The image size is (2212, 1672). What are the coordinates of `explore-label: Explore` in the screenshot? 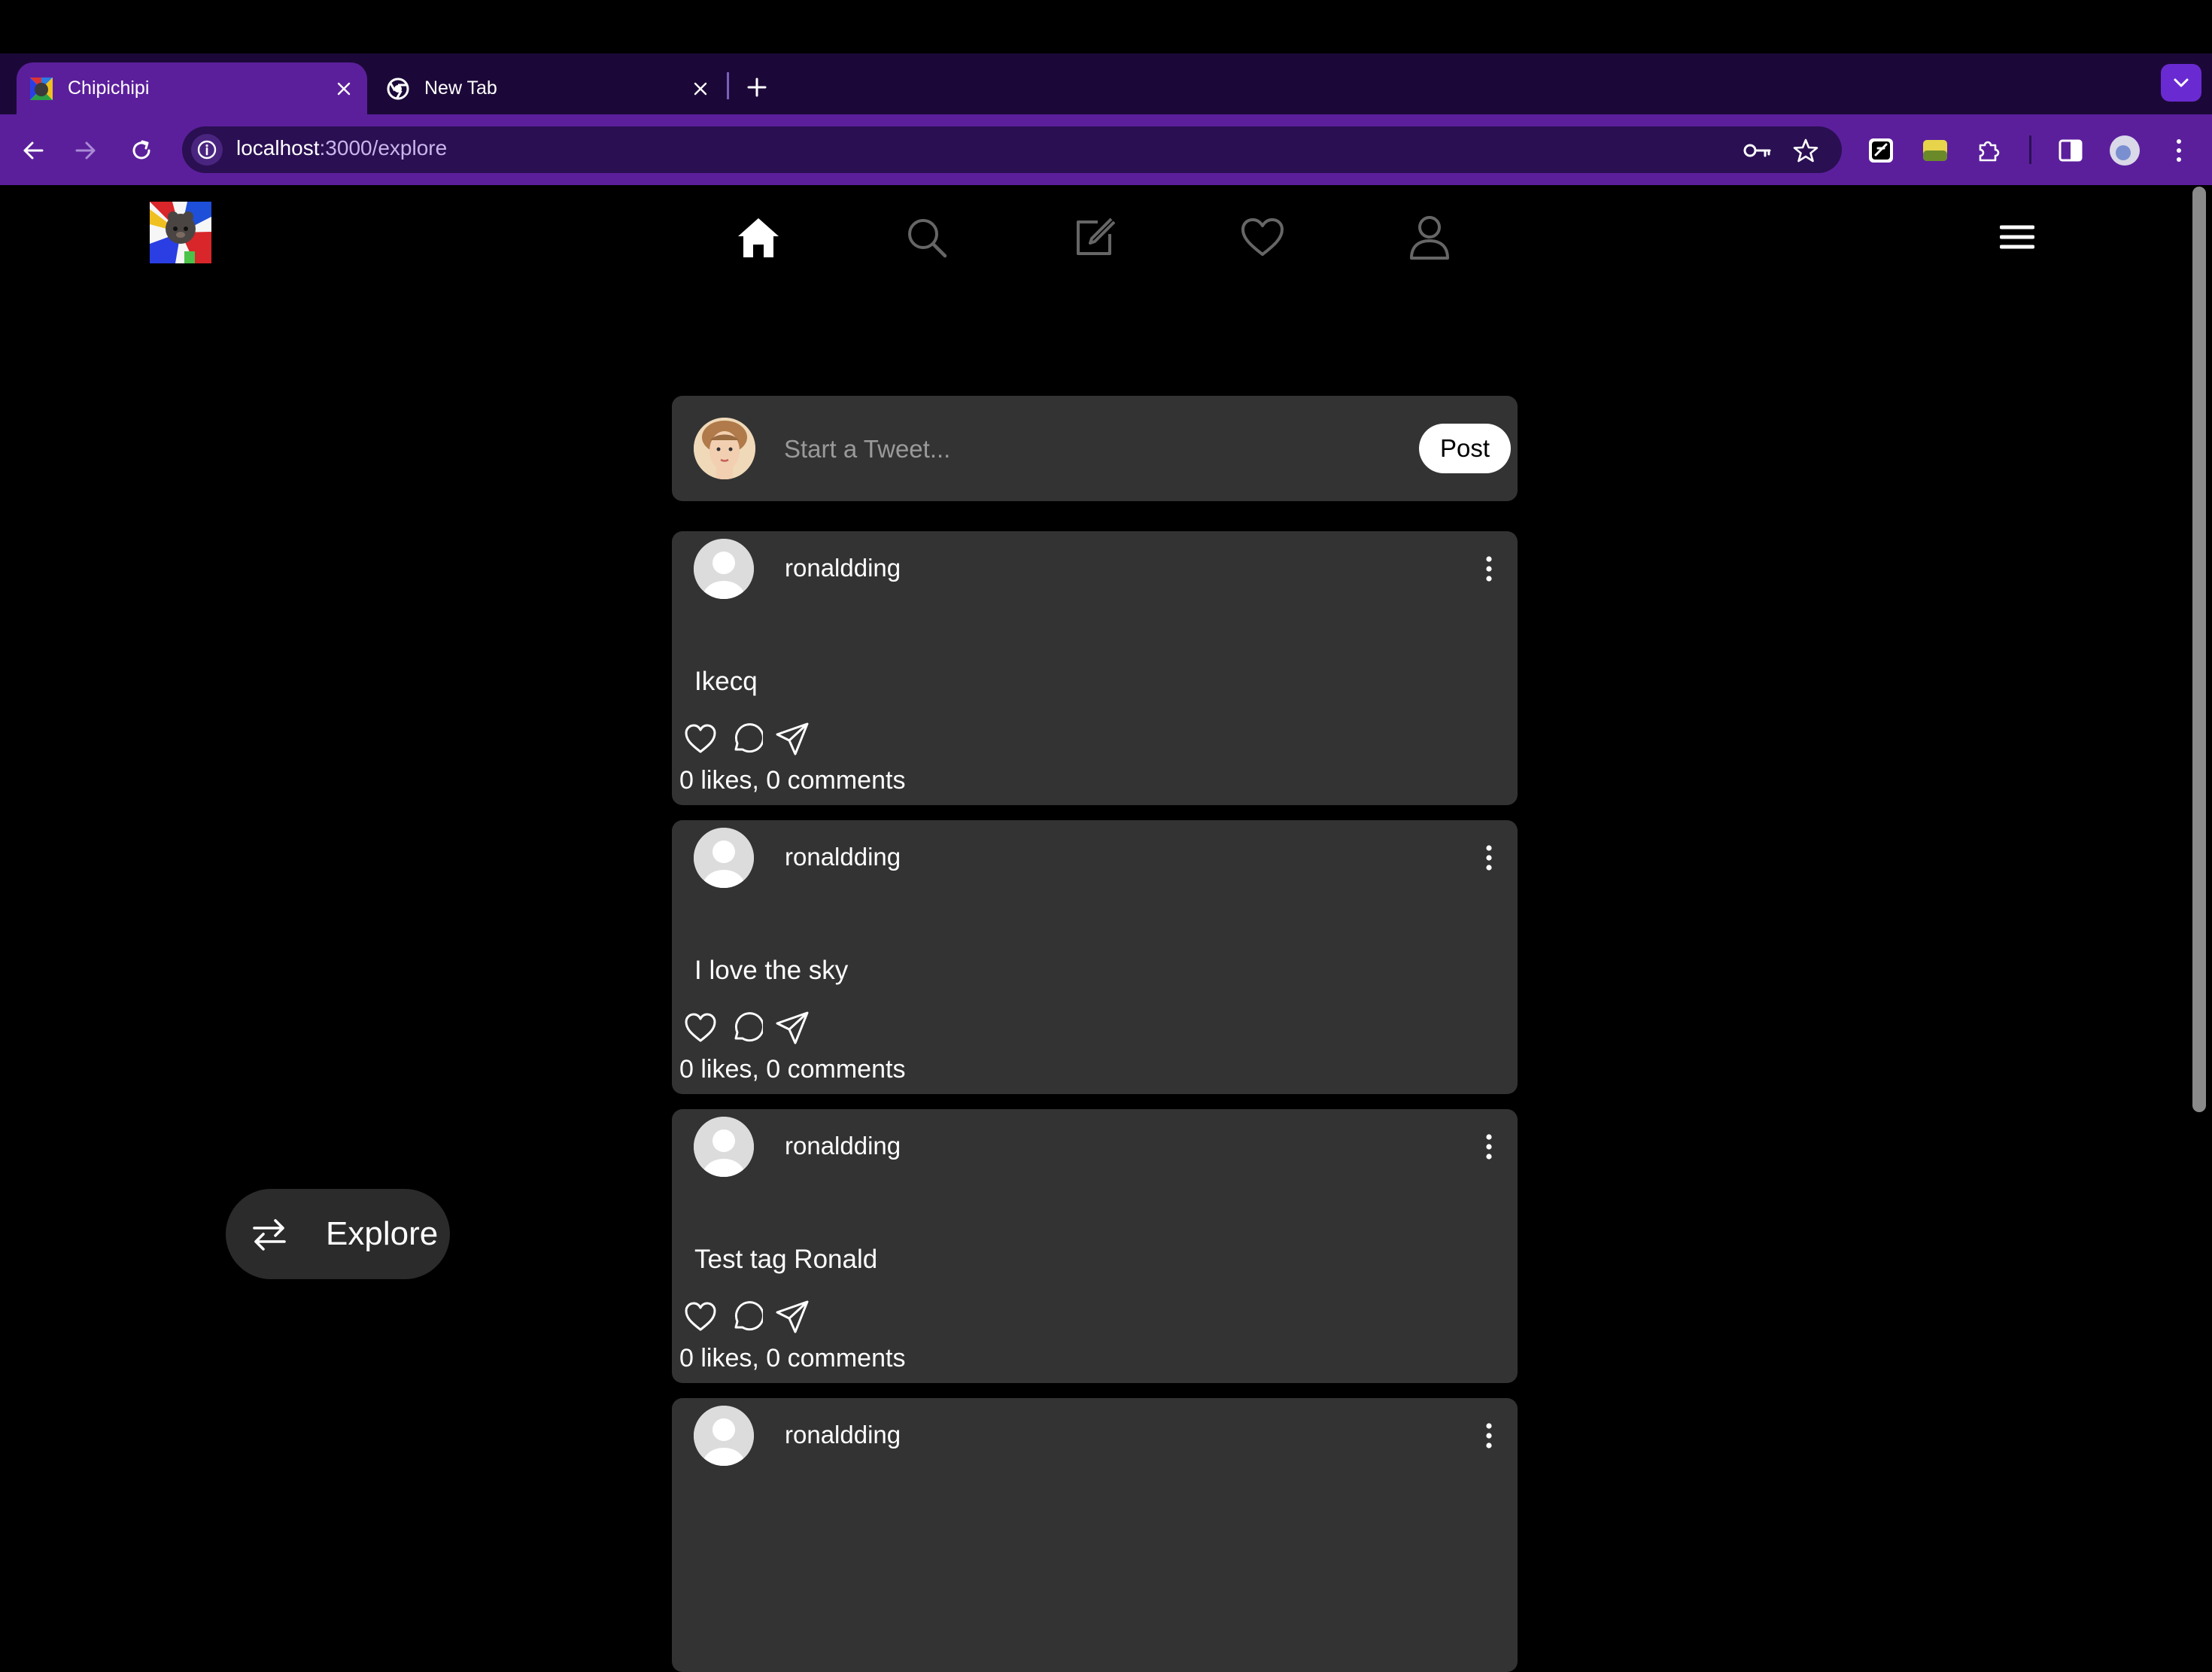 It's located at (382, 1233).